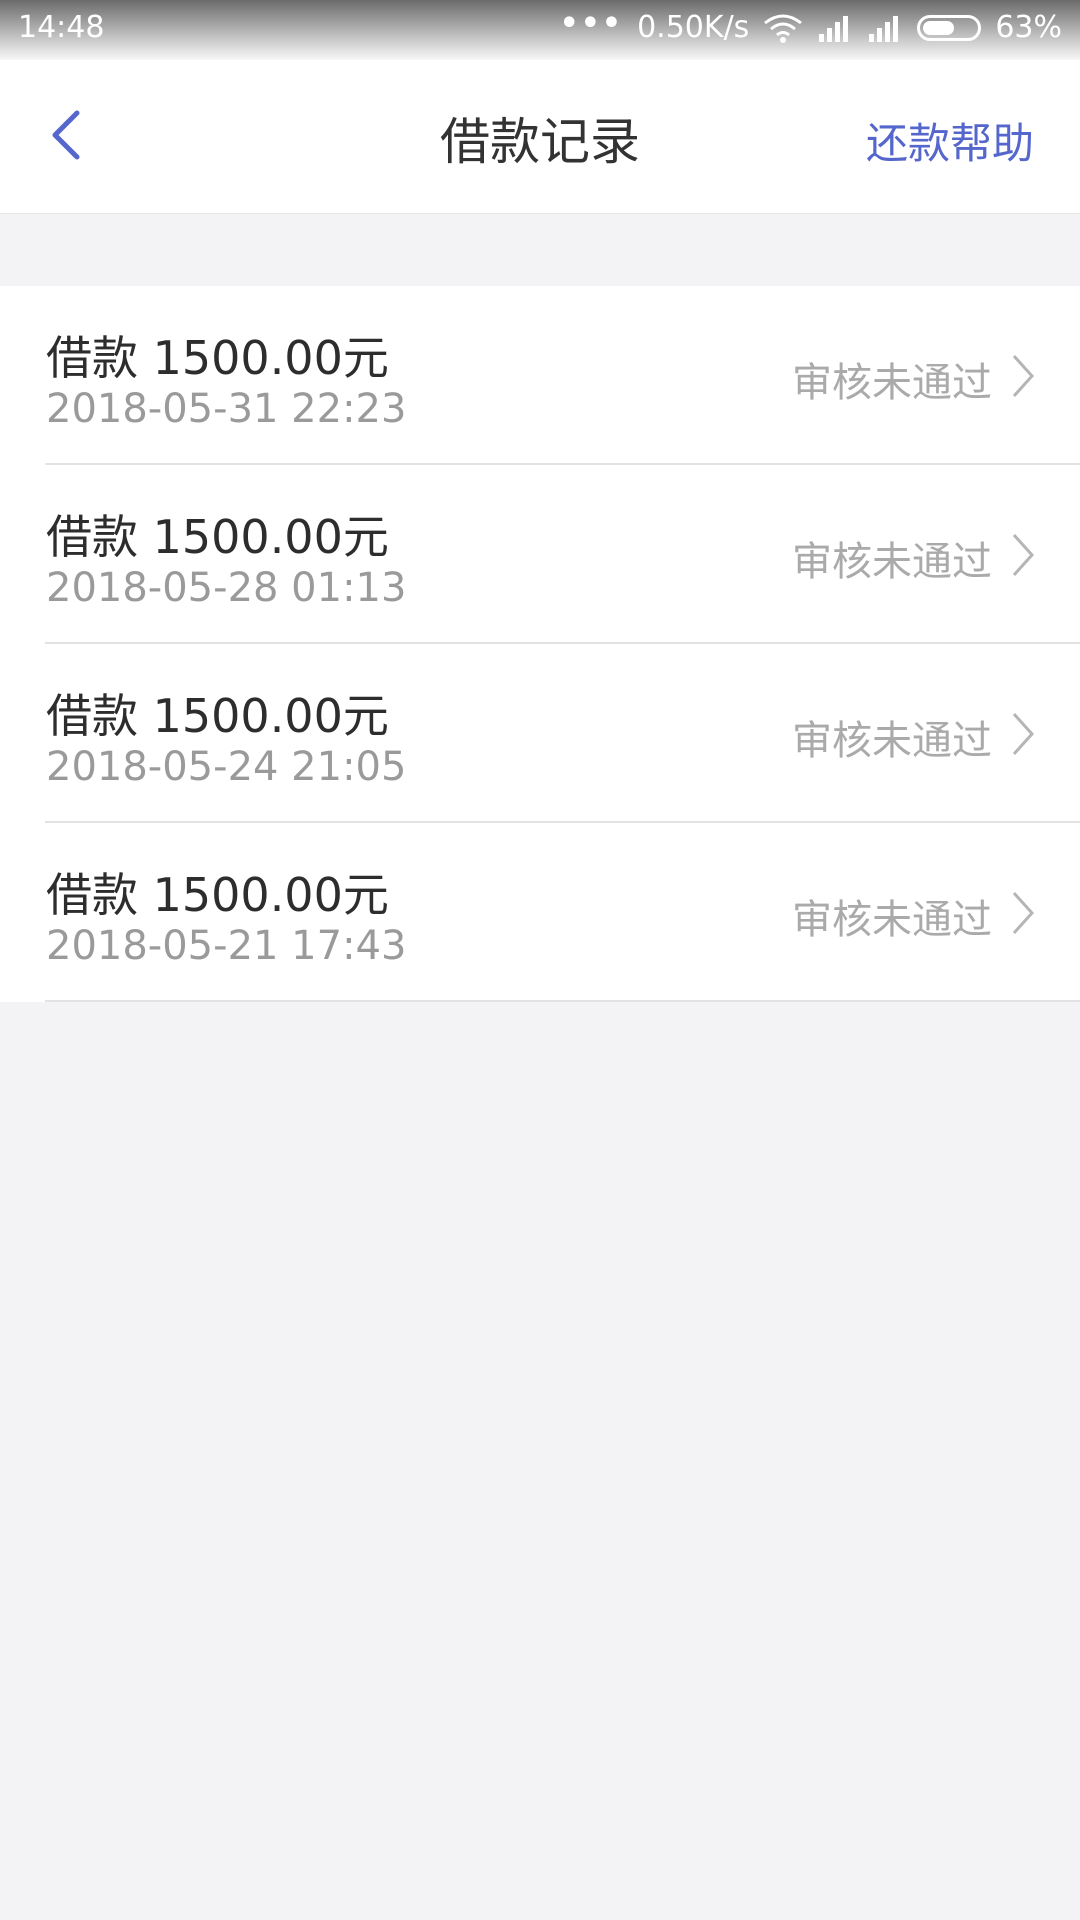 This screenshot has width=1080, height=1920. I want to click on list-item: 借款 1500.00元 2018-05-21 17:43 审核未通过, so click(540, 912).